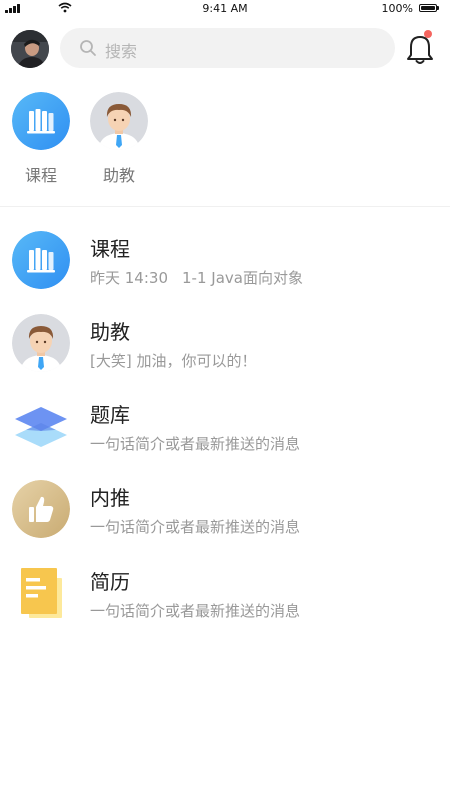  What do you see at coordinates (227, 48) in the screenshot?
I see `search-bar: 搜索` at bounding box center [227, 48].